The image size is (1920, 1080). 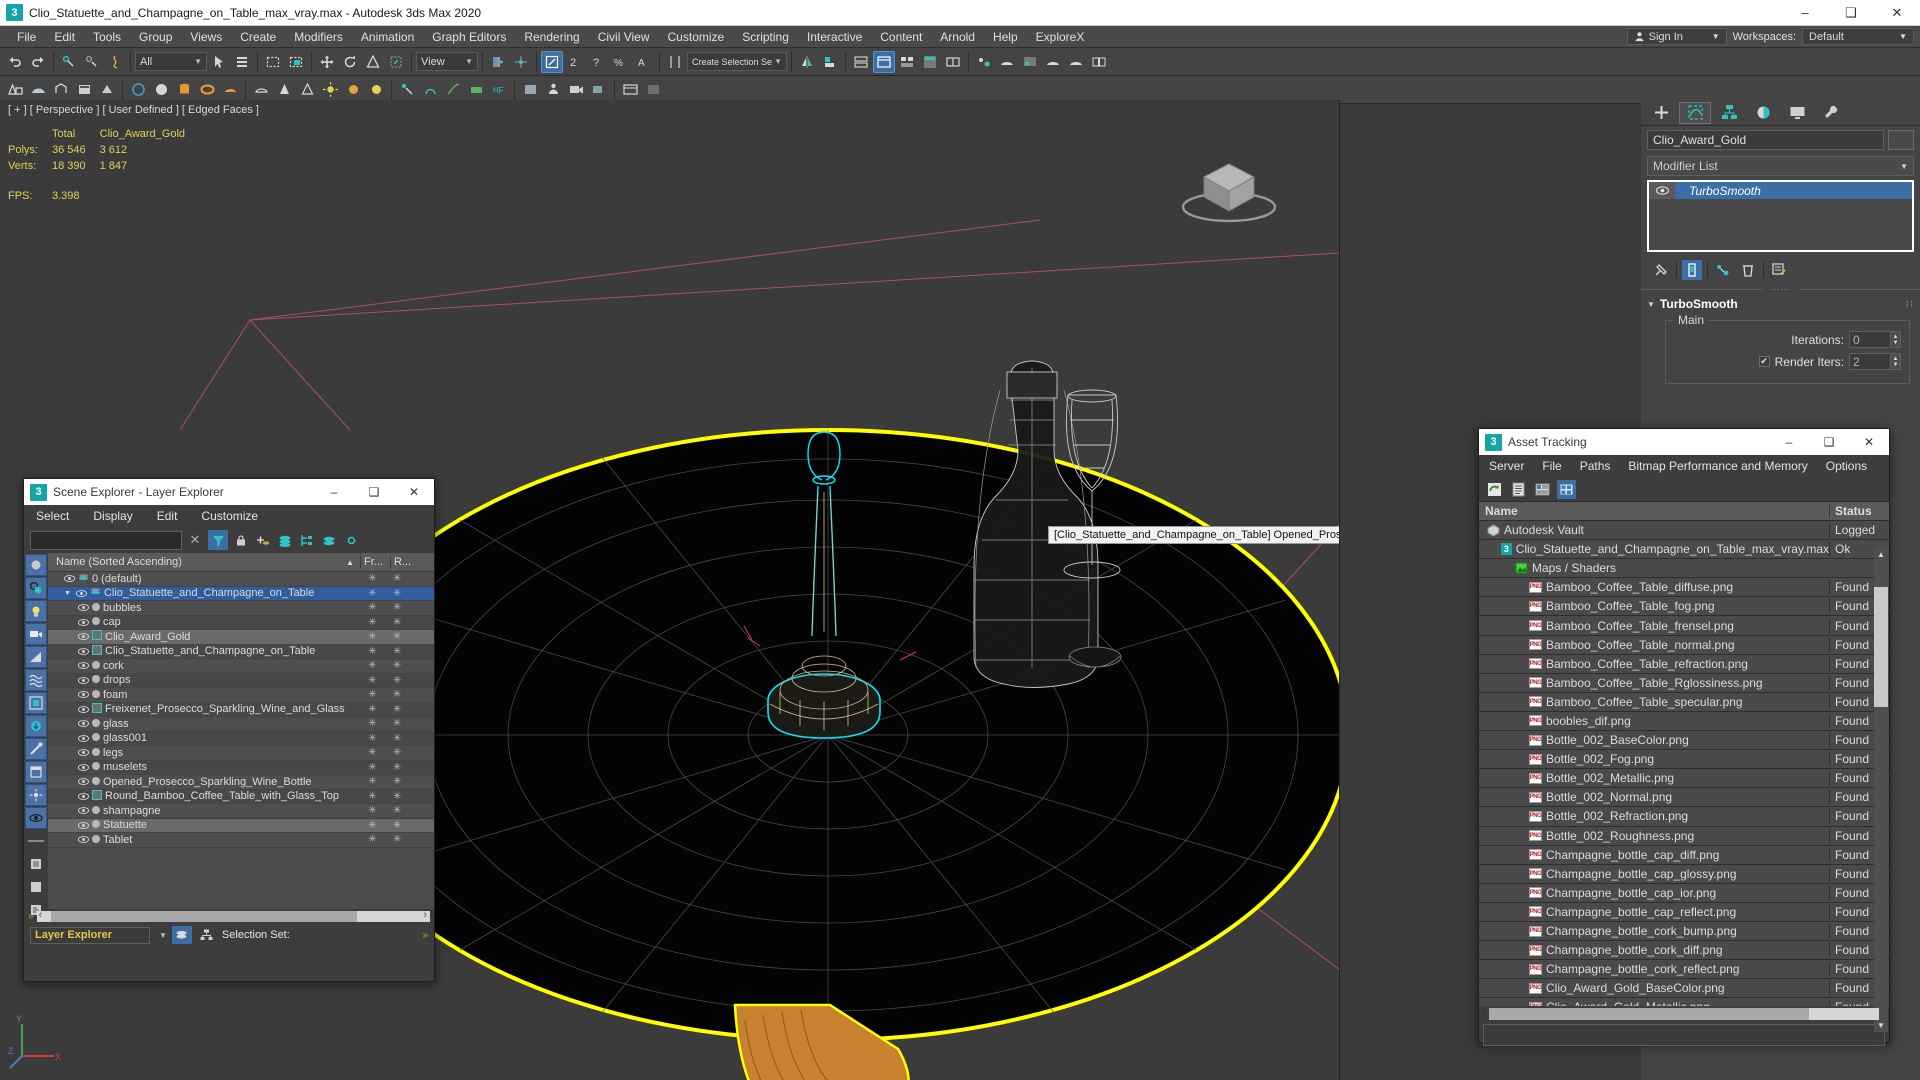 I want to click on asset-name-cell: Autodesk Vault, so click(x=1654, y=530).